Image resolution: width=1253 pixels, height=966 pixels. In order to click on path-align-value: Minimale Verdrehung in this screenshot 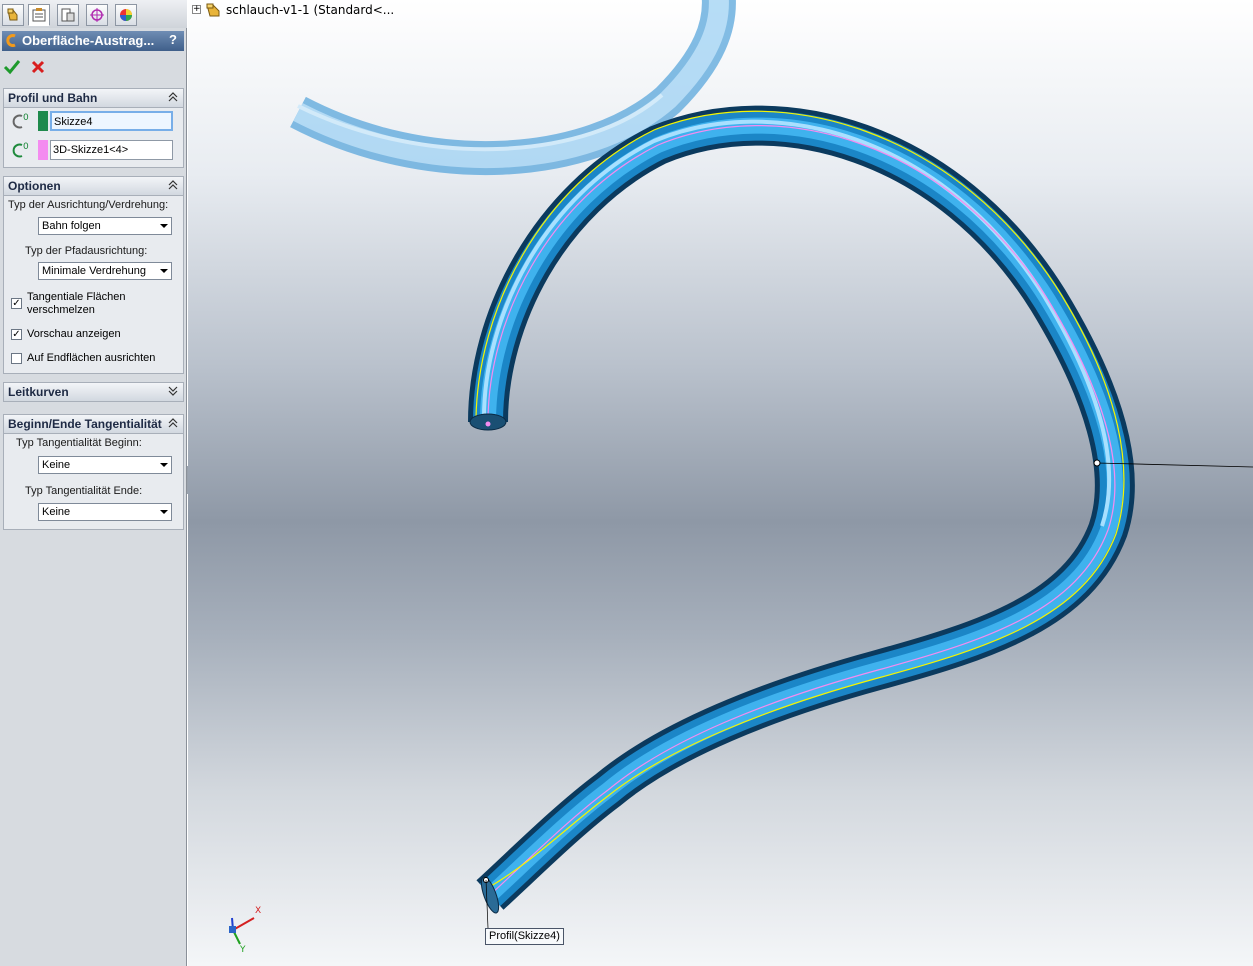, I will do `click(94, 271)`.